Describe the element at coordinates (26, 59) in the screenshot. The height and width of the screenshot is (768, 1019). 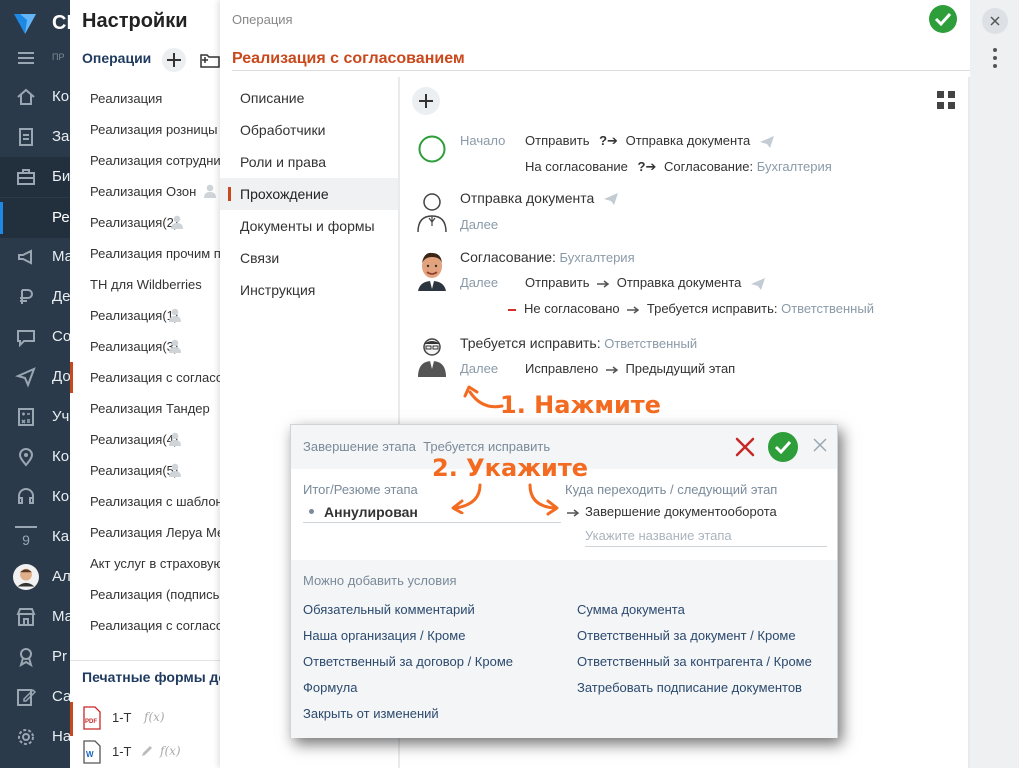
I see `menu-icon` at that location.